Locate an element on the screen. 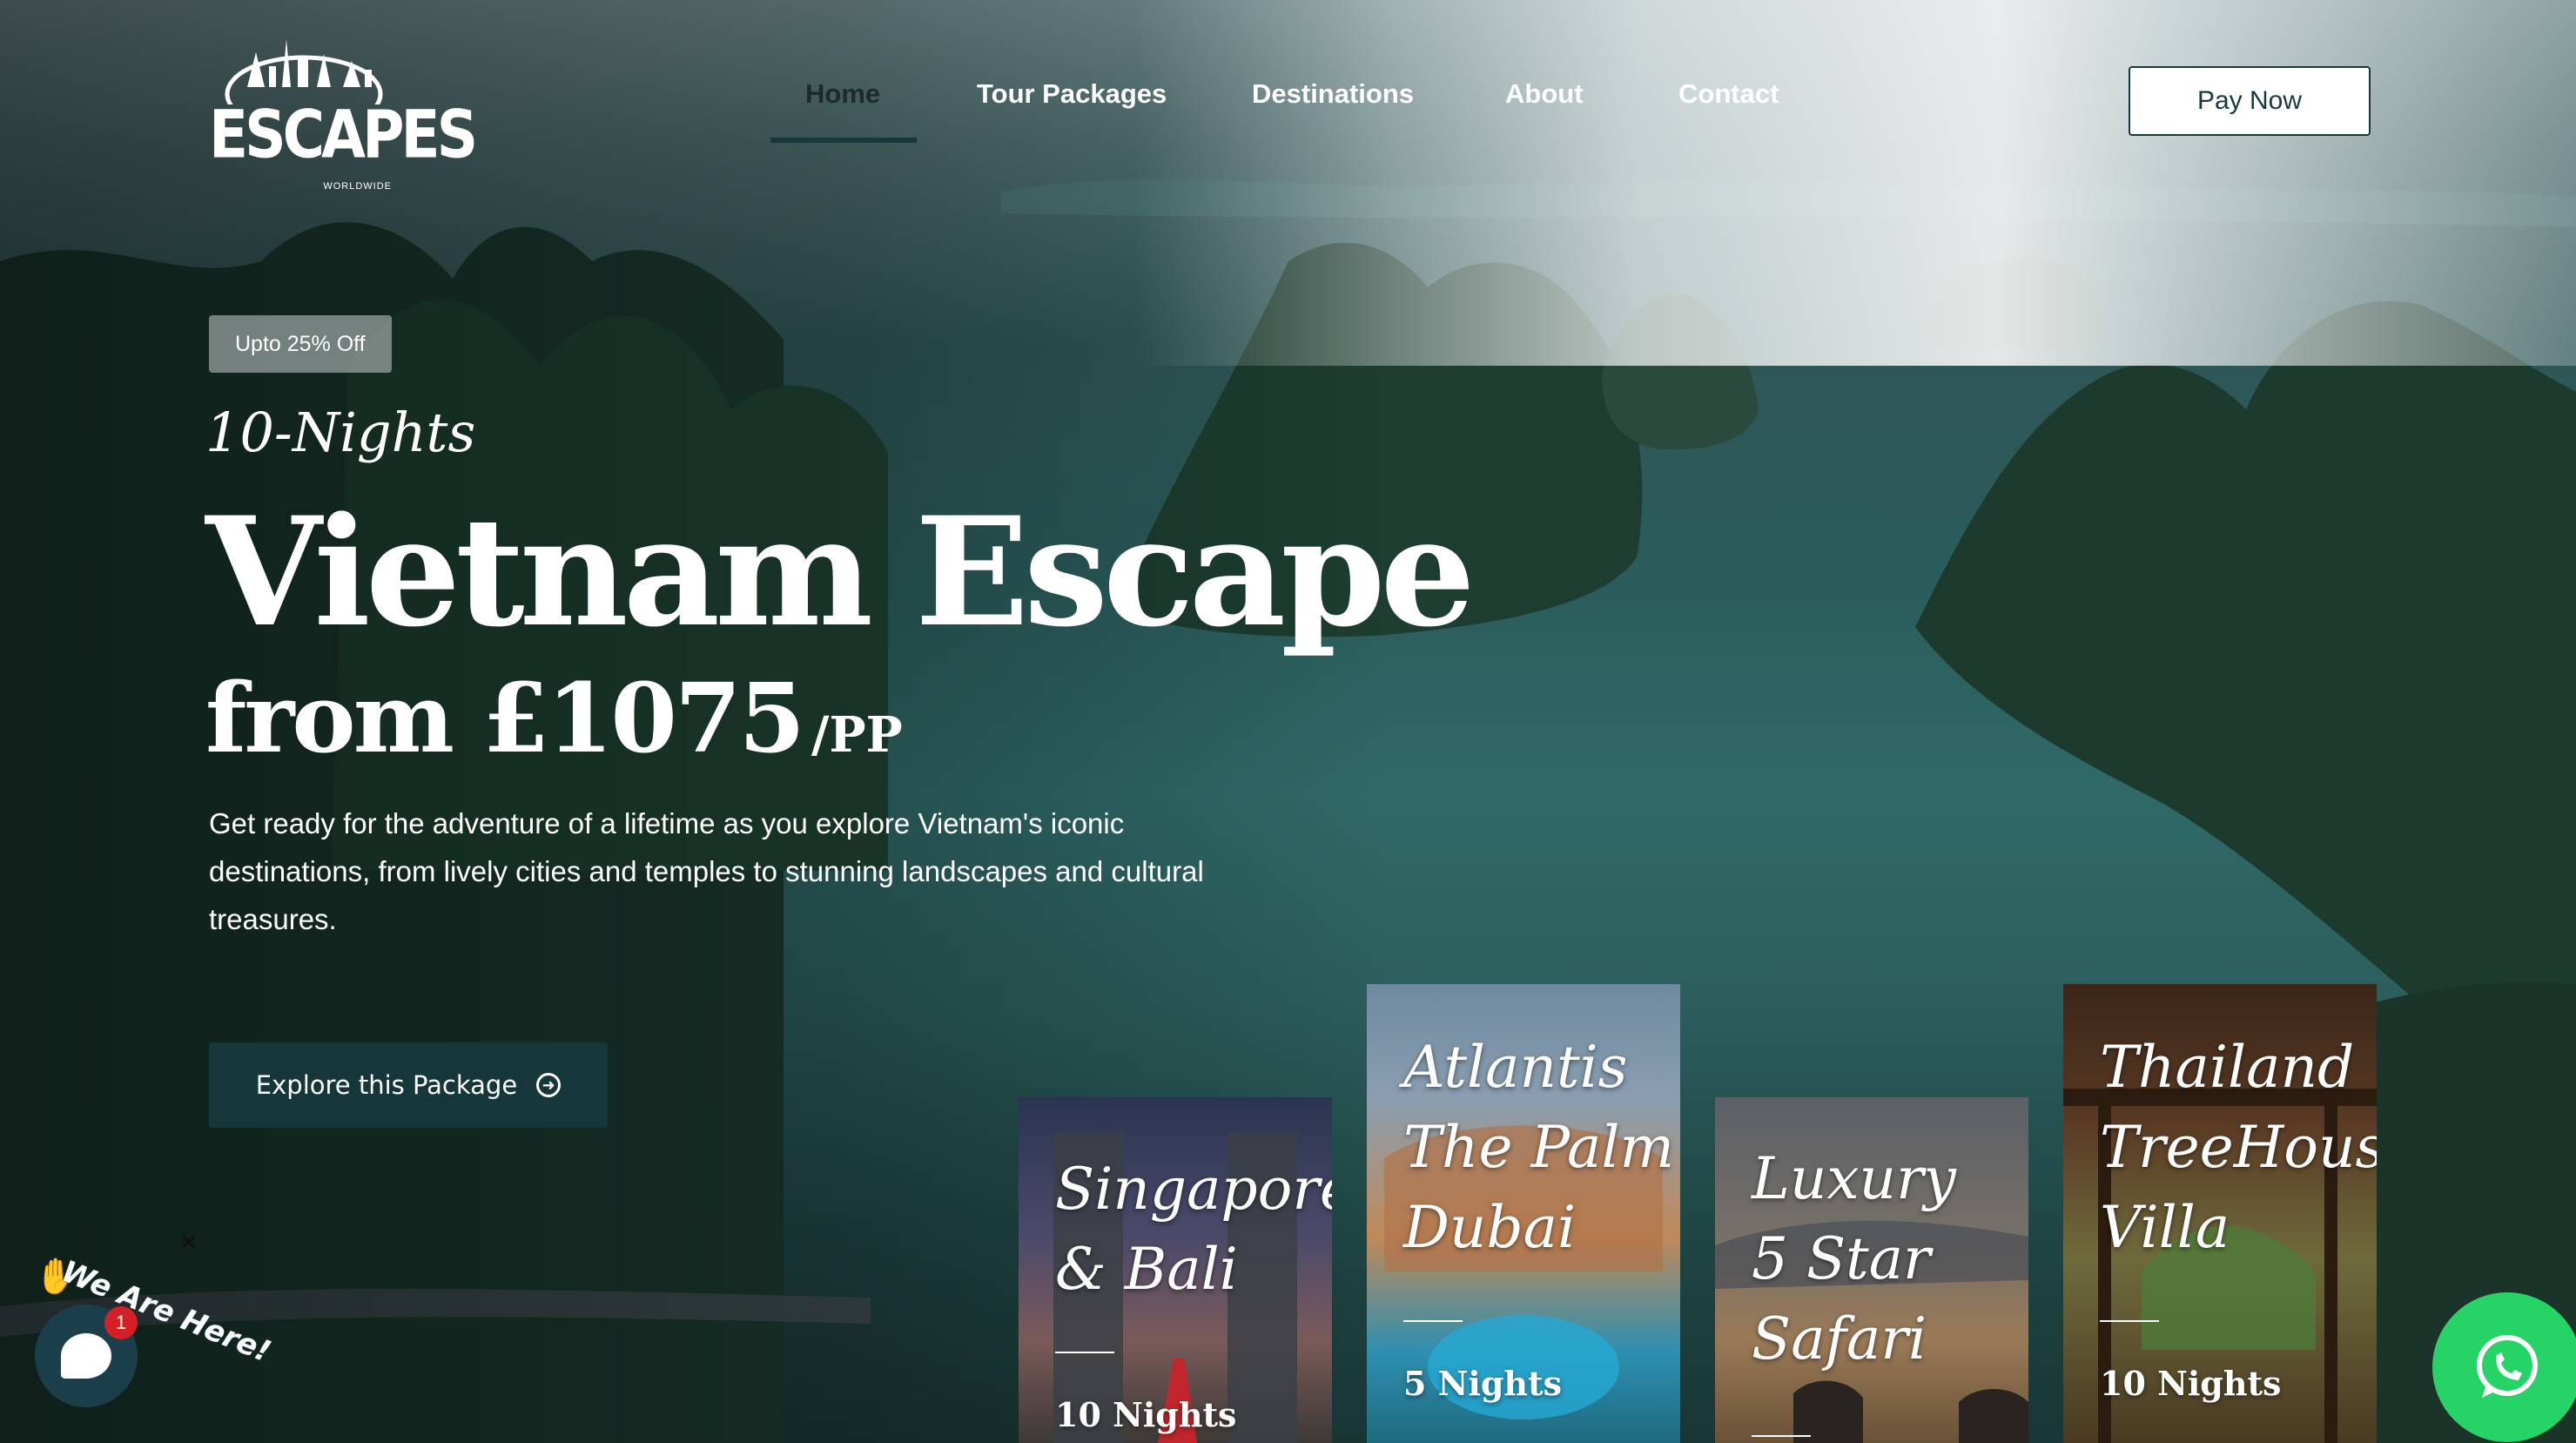 The height and width of the screenshot is (1443, 2576). package-title: Atlantis The Palm Dubai is located at coordinates (1539, 1147).